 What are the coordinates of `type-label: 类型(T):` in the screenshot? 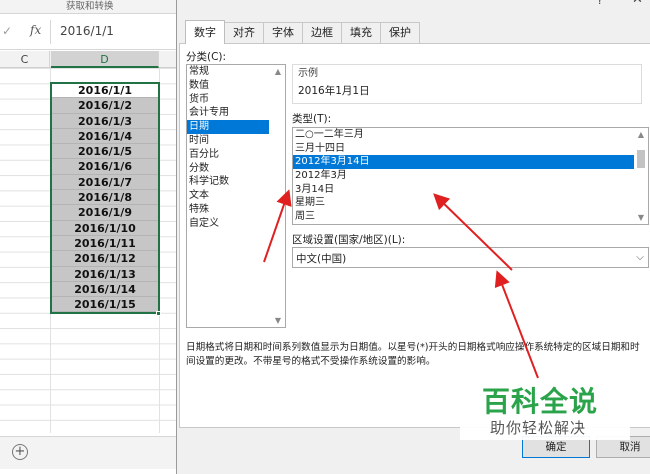 It's located at (312, 119).